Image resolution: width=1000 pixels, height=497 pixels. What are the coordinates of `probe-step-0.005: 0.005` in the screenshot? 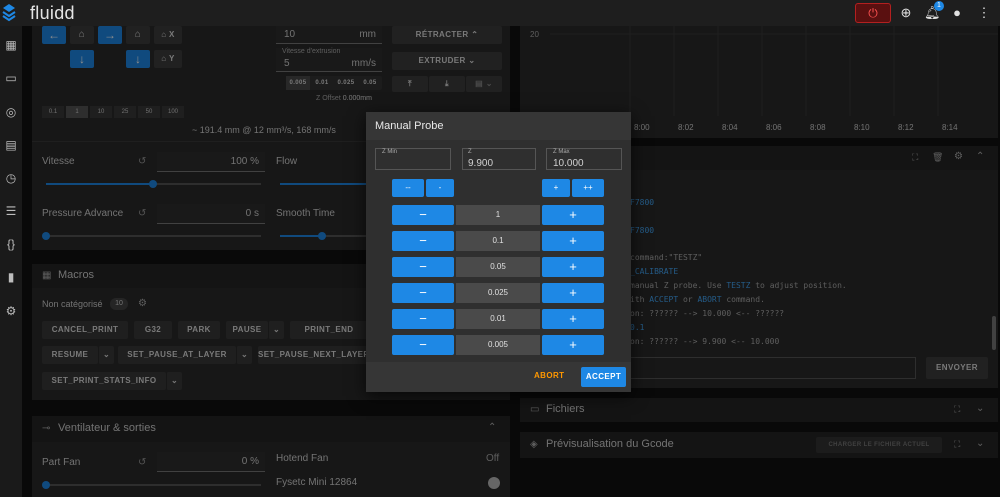 It's located at (498, 345).